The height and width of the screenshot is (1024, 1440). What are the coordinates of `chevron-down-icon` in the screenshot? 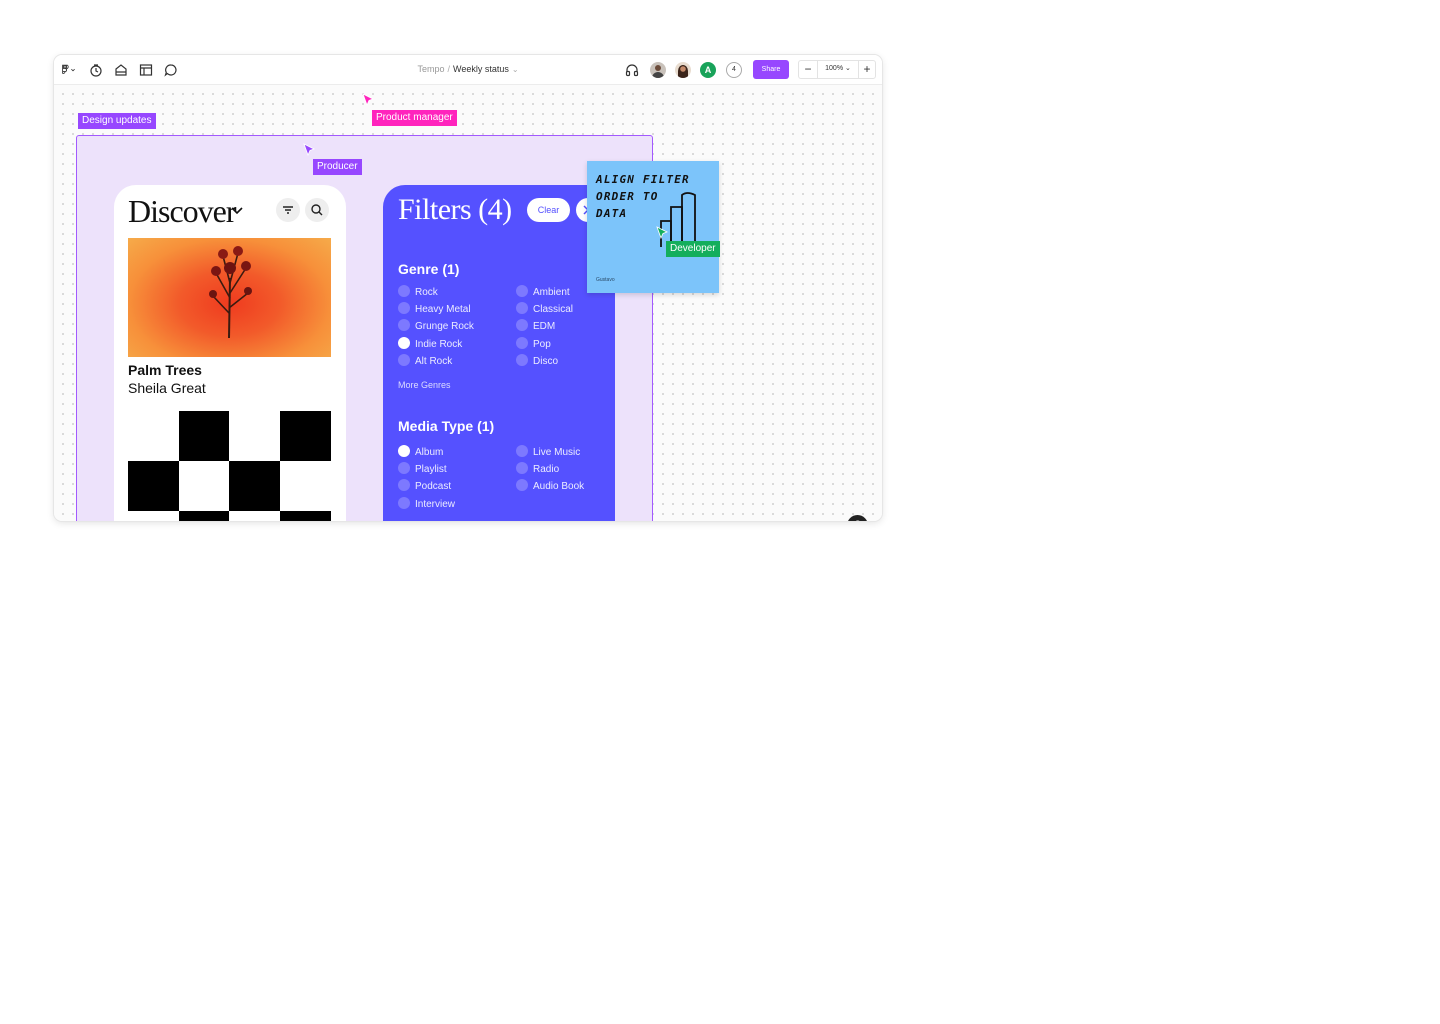 It's located at (237, 210).